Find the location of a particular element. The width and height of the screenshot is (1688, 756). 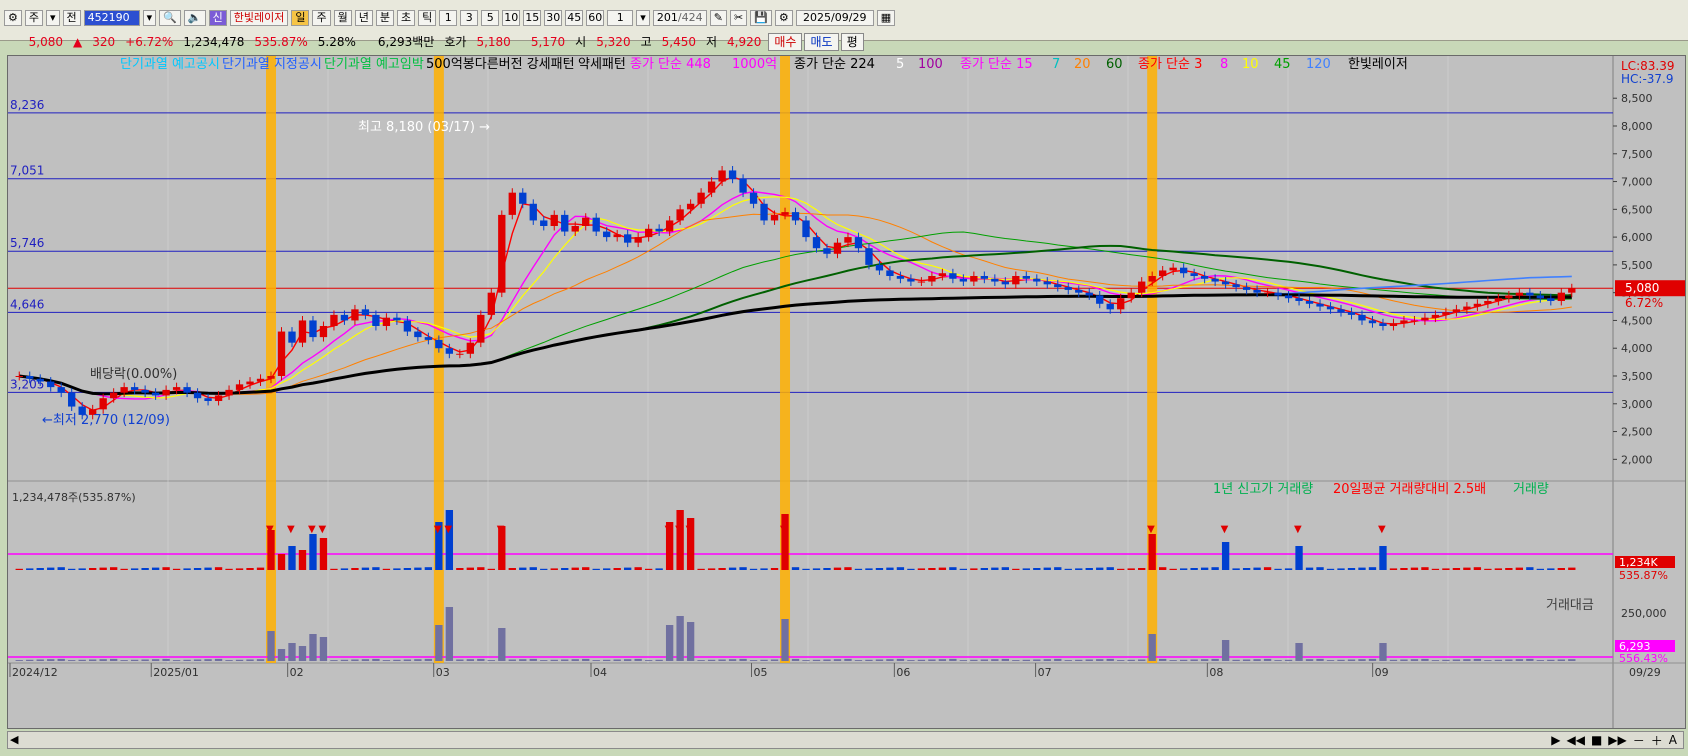

save-icon: 💾 is located at coordinates (761, 18).